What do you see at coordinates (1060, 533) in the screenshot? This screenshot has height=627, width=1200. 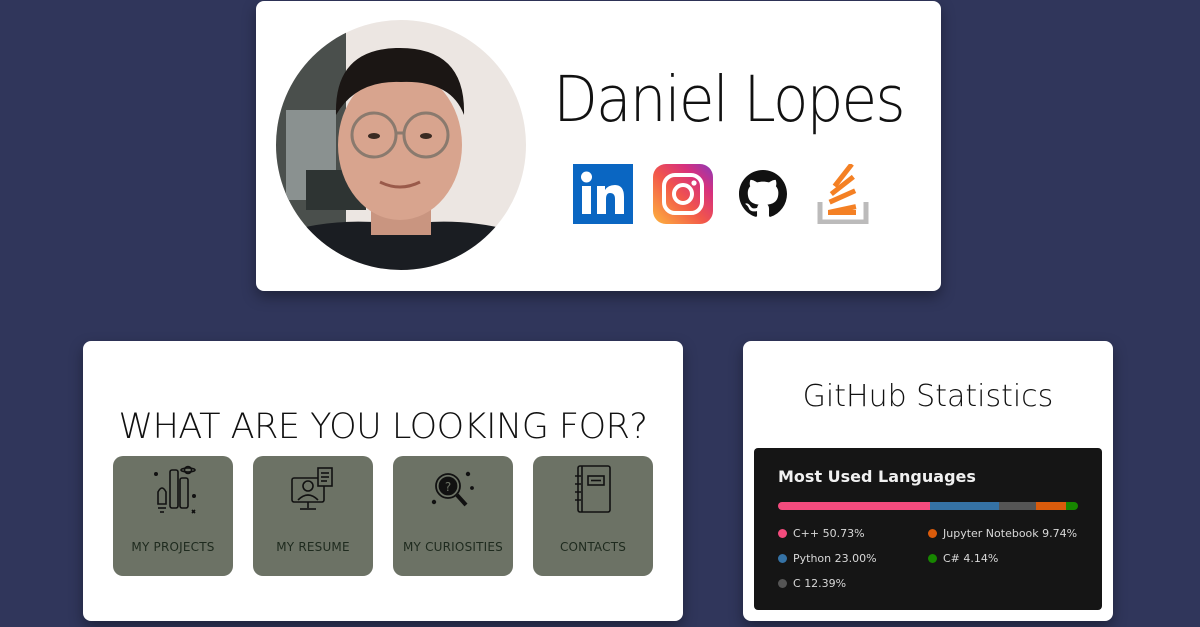 I see `language-percent: 9.74%` at bounding box center [1060, 533].